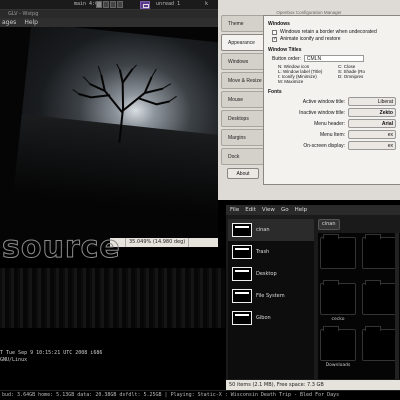 The width and height of the screenshot is (400, 400). I want to click on panel-right-label: k, so click(207, 4).